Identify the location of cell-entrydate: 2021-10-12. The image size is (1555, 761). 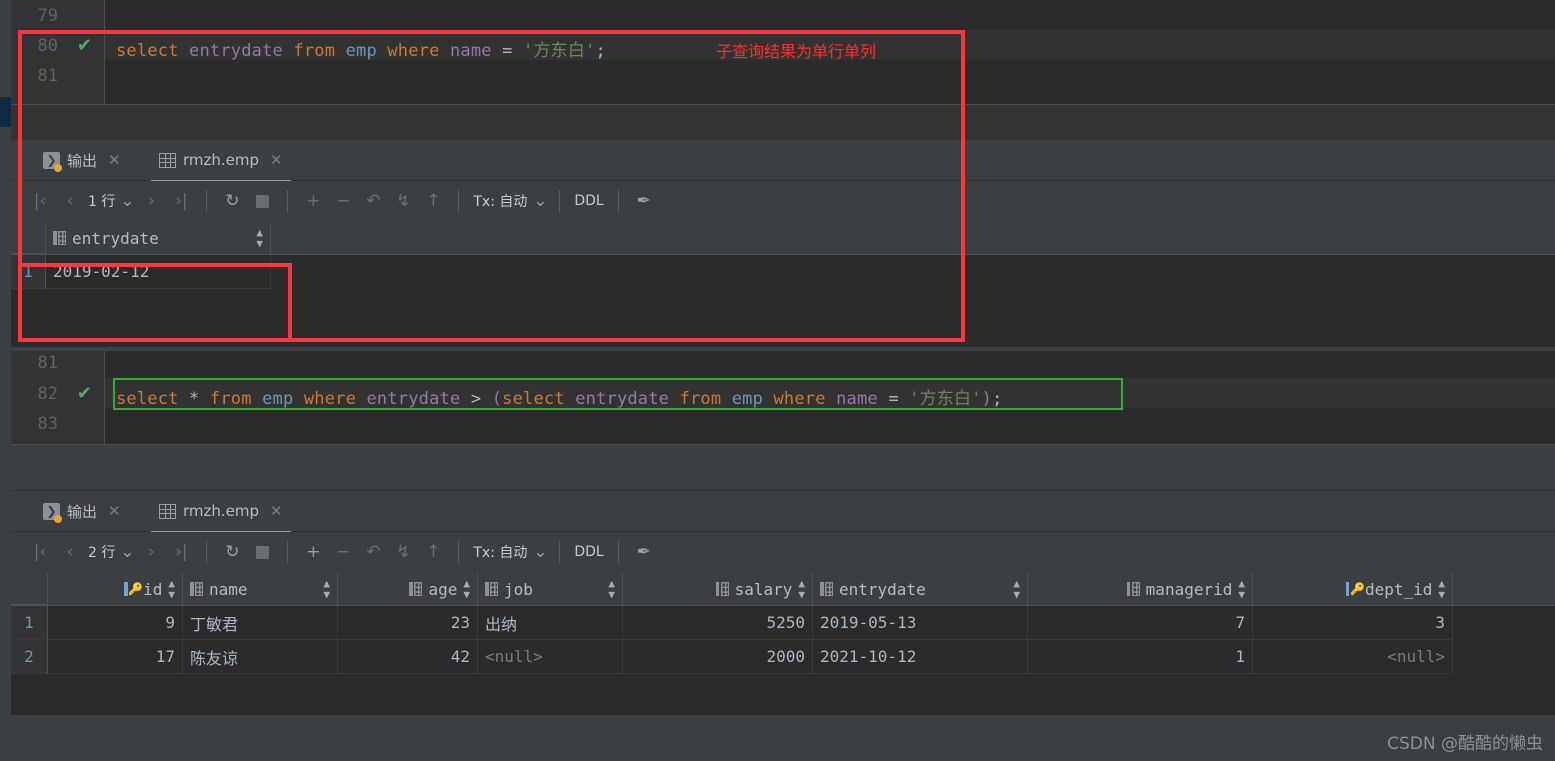
(920, 657).